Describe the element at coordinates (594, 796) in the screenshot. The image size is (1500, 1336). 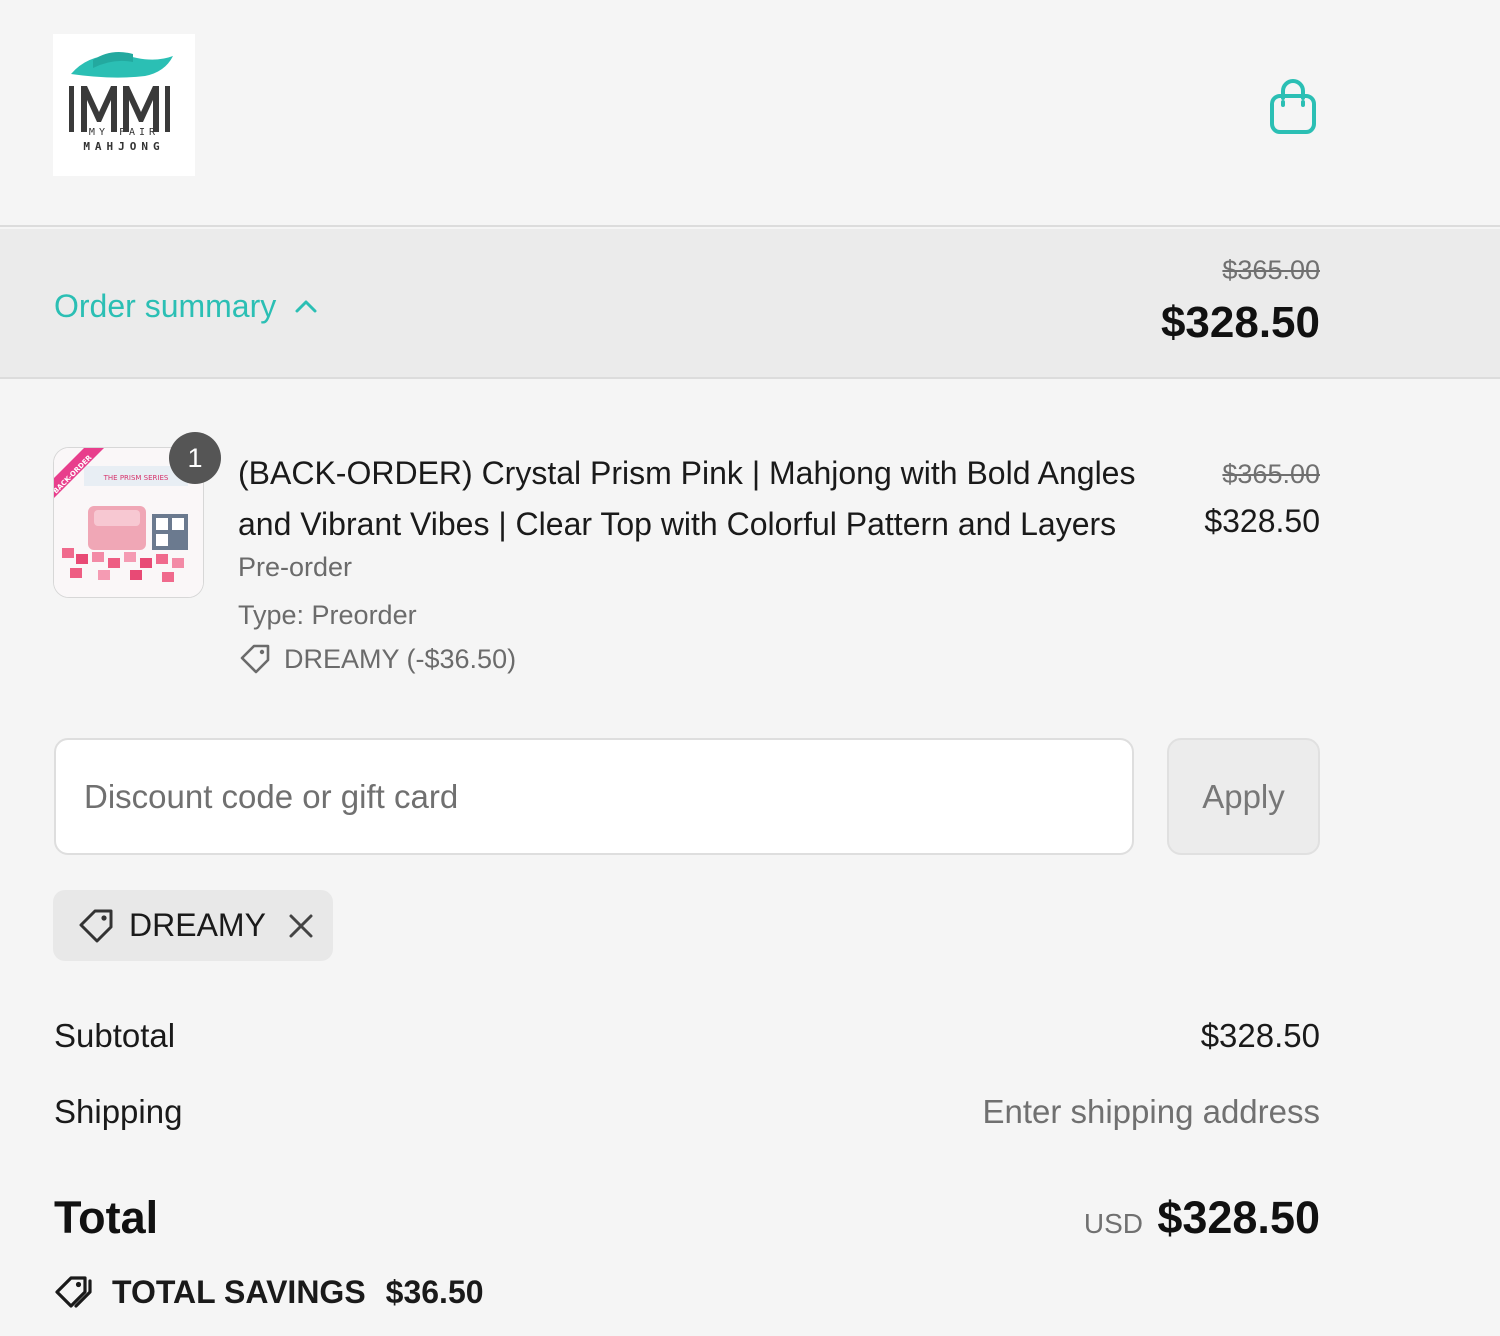
I see `discount-code-input` at that location.